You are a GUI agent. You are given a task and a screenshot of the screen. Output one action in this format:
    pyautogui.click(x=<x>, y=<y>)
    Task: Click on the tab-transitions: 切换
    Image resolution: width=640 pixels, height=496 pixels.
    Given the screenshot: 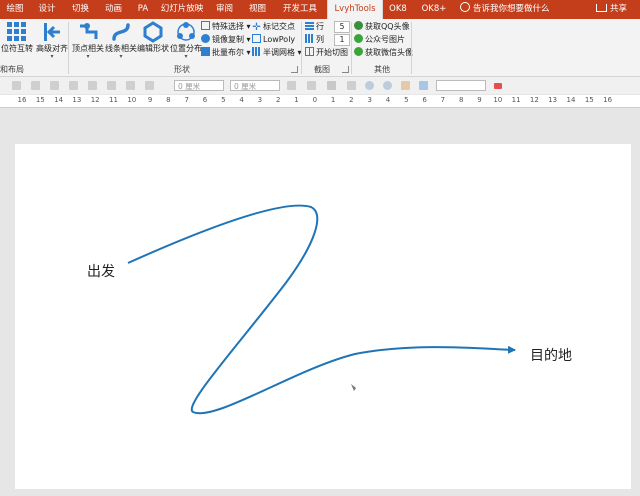 What is the action you would take?
    pyautogui.click(x=80, y=9)
    